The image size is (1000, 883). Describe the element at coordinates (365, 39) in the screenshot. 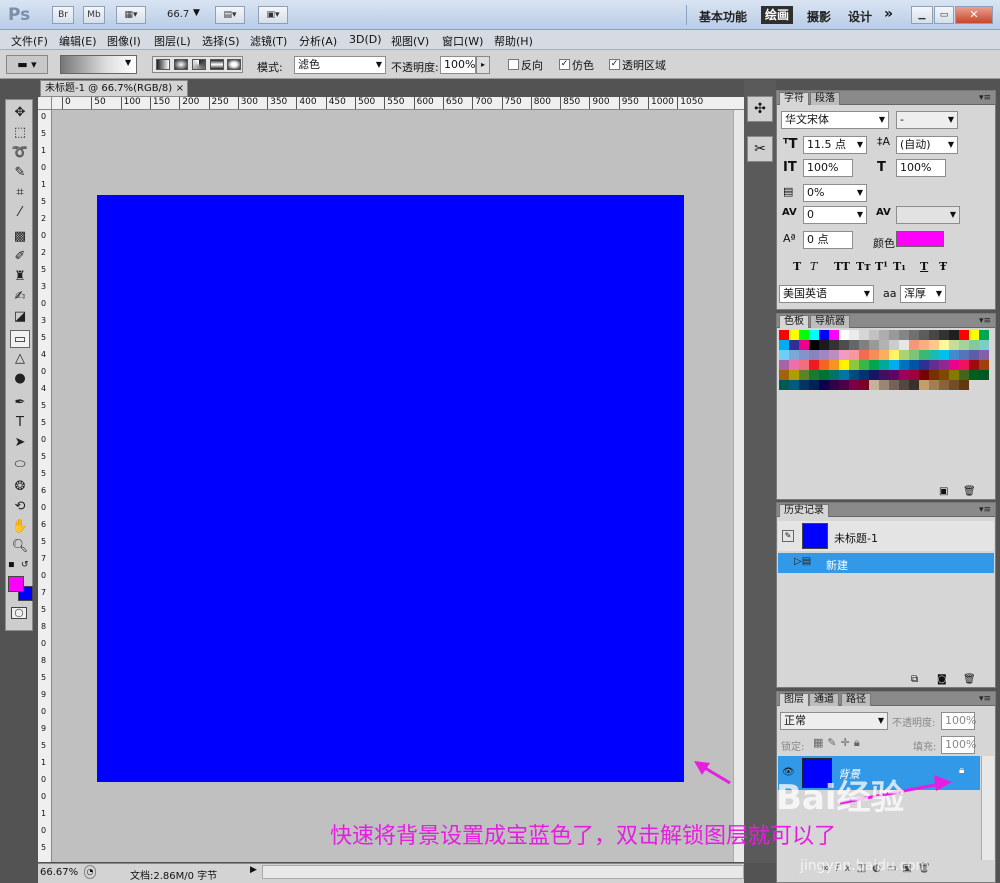

I see `menu-3d: 3D(D)` at that location.